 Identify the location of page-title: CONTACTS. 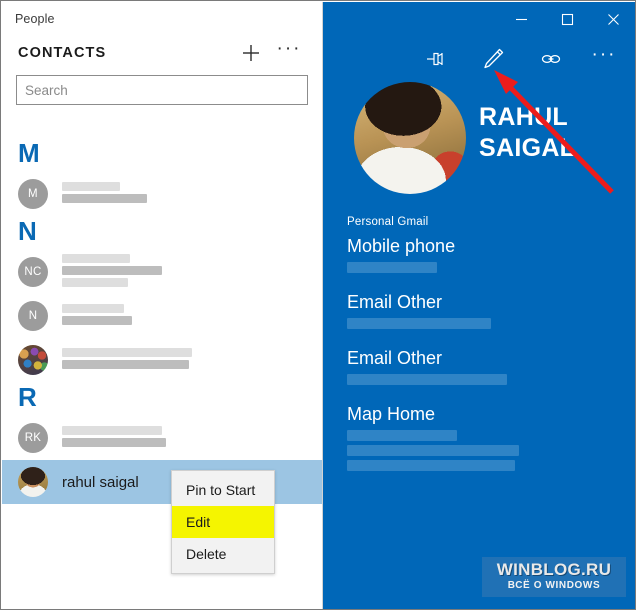
(62, 53).